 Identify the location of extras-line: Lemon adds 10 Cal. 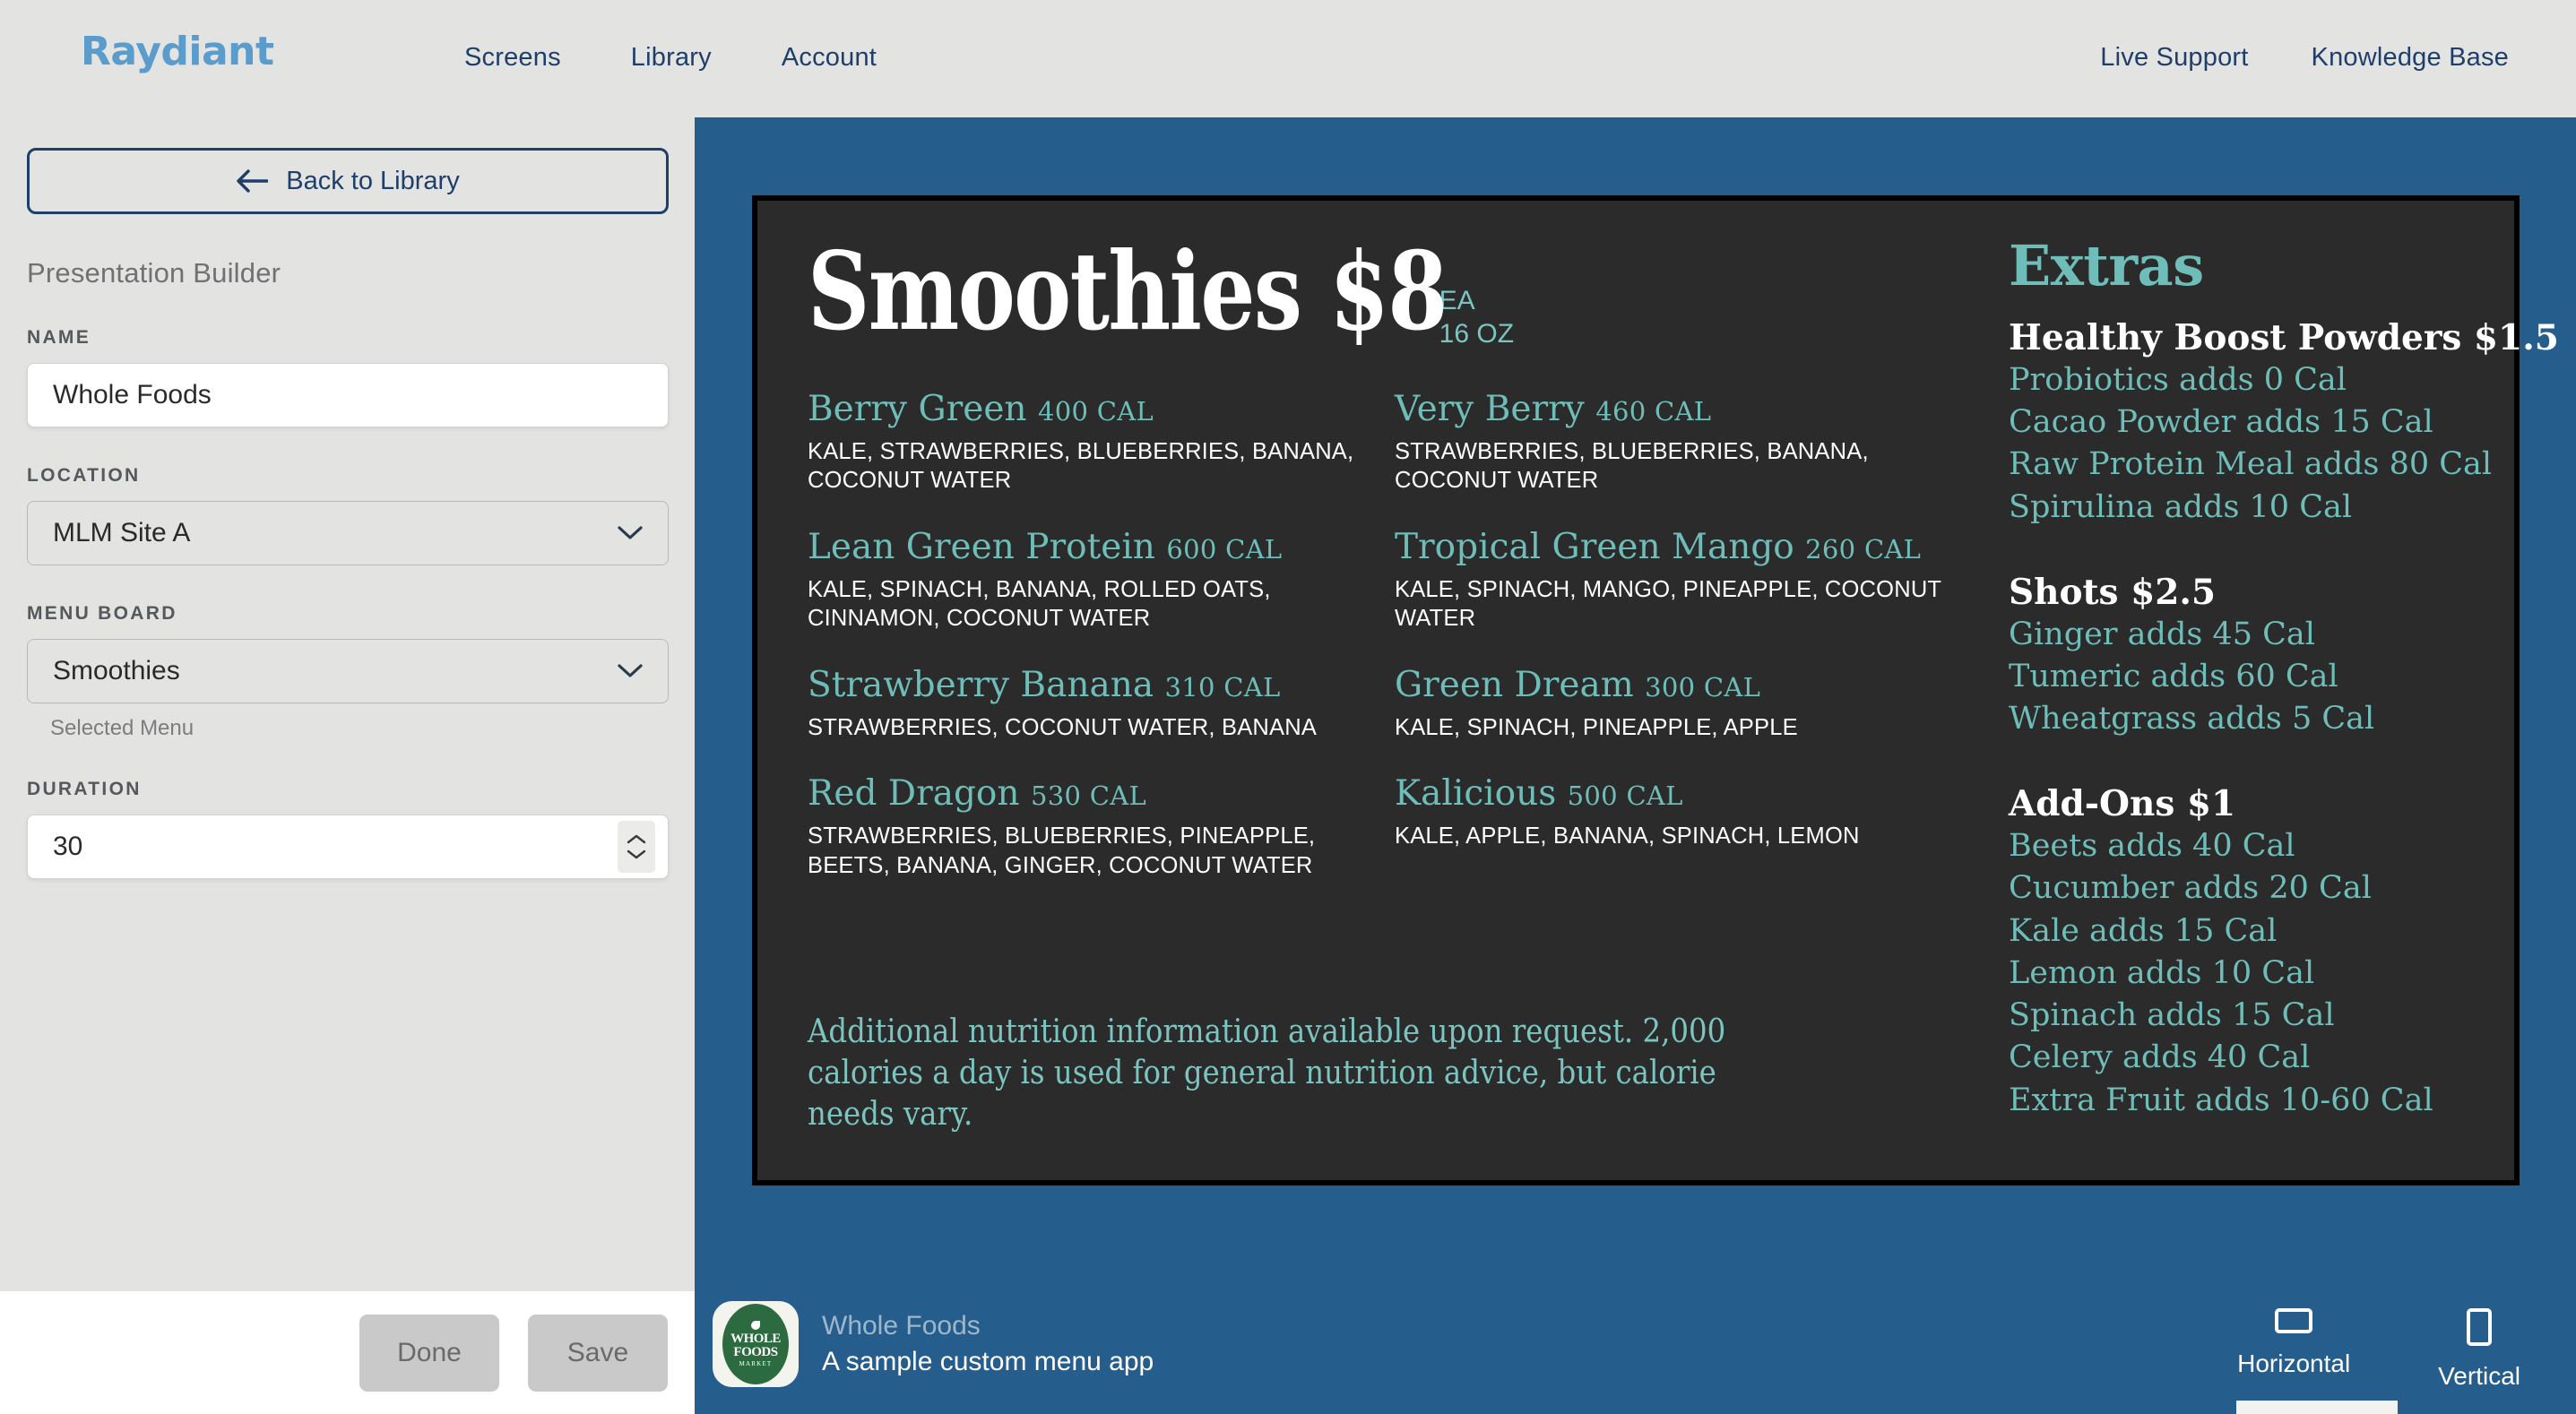
(2162, 972).